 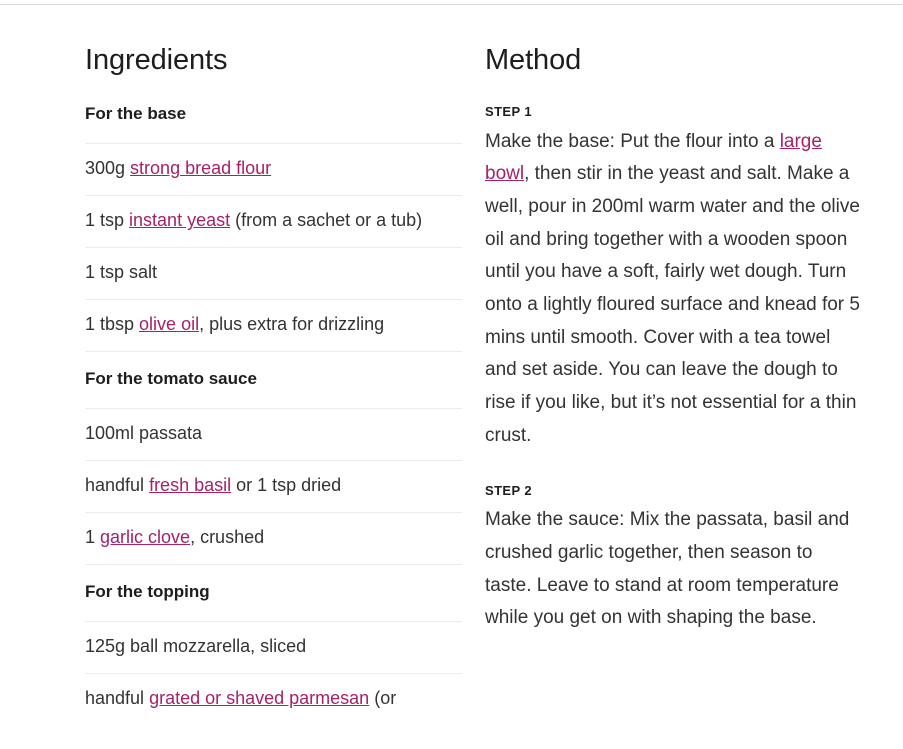 I want to click on ingredient-item: 125g ball mozzarella, sliced, so click(x=273, y=646).